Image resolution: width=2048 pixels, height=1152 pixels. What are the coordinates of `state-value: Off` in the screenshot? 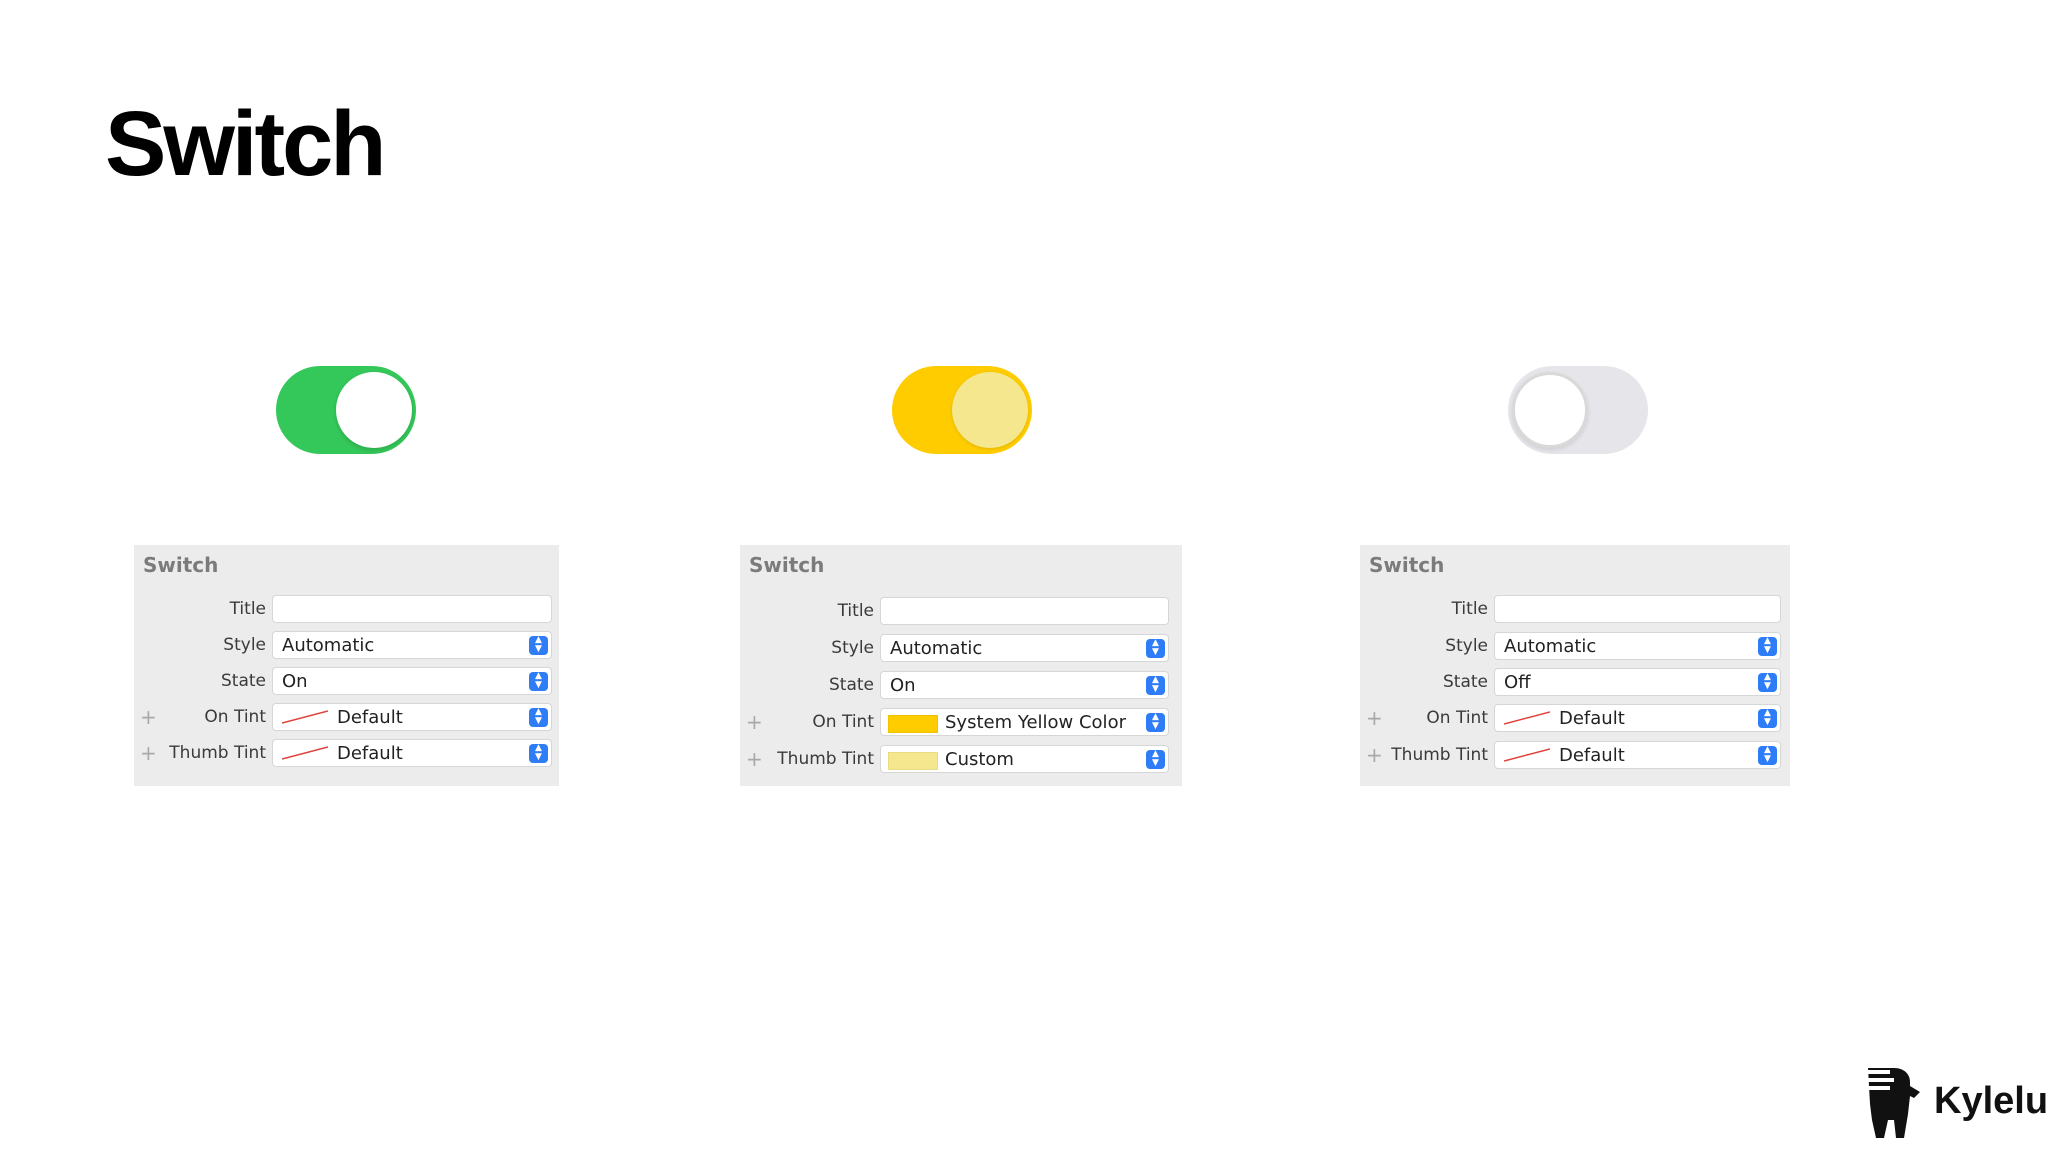 It's located at (1517, 682).